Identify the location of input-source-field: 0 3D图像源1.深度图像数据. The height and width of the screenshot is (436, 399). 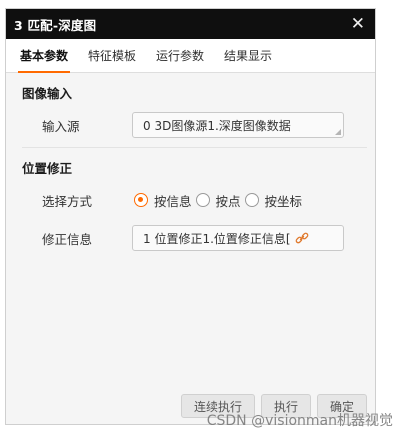
(238, 125).